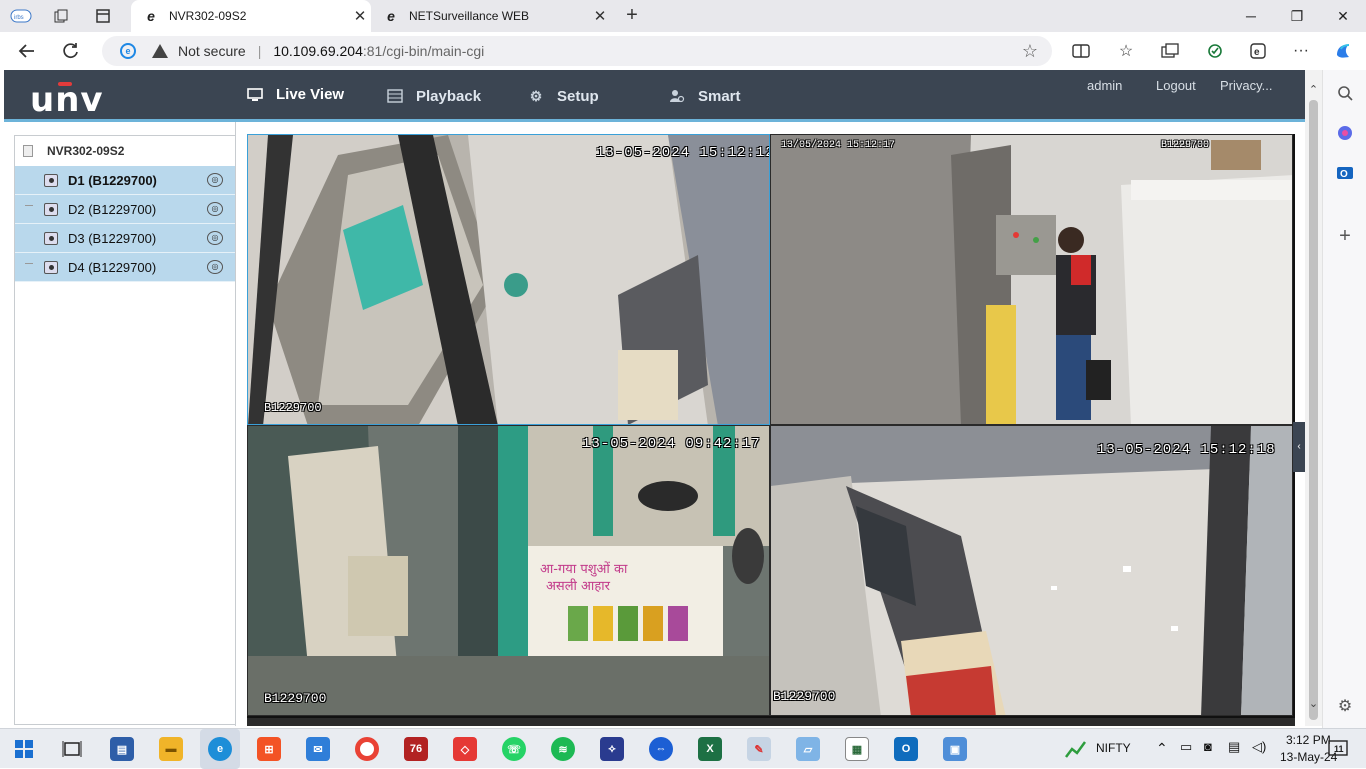 The image size is (1366, 769). I want to click on edge-browser-icon: e, so click(220, 749).